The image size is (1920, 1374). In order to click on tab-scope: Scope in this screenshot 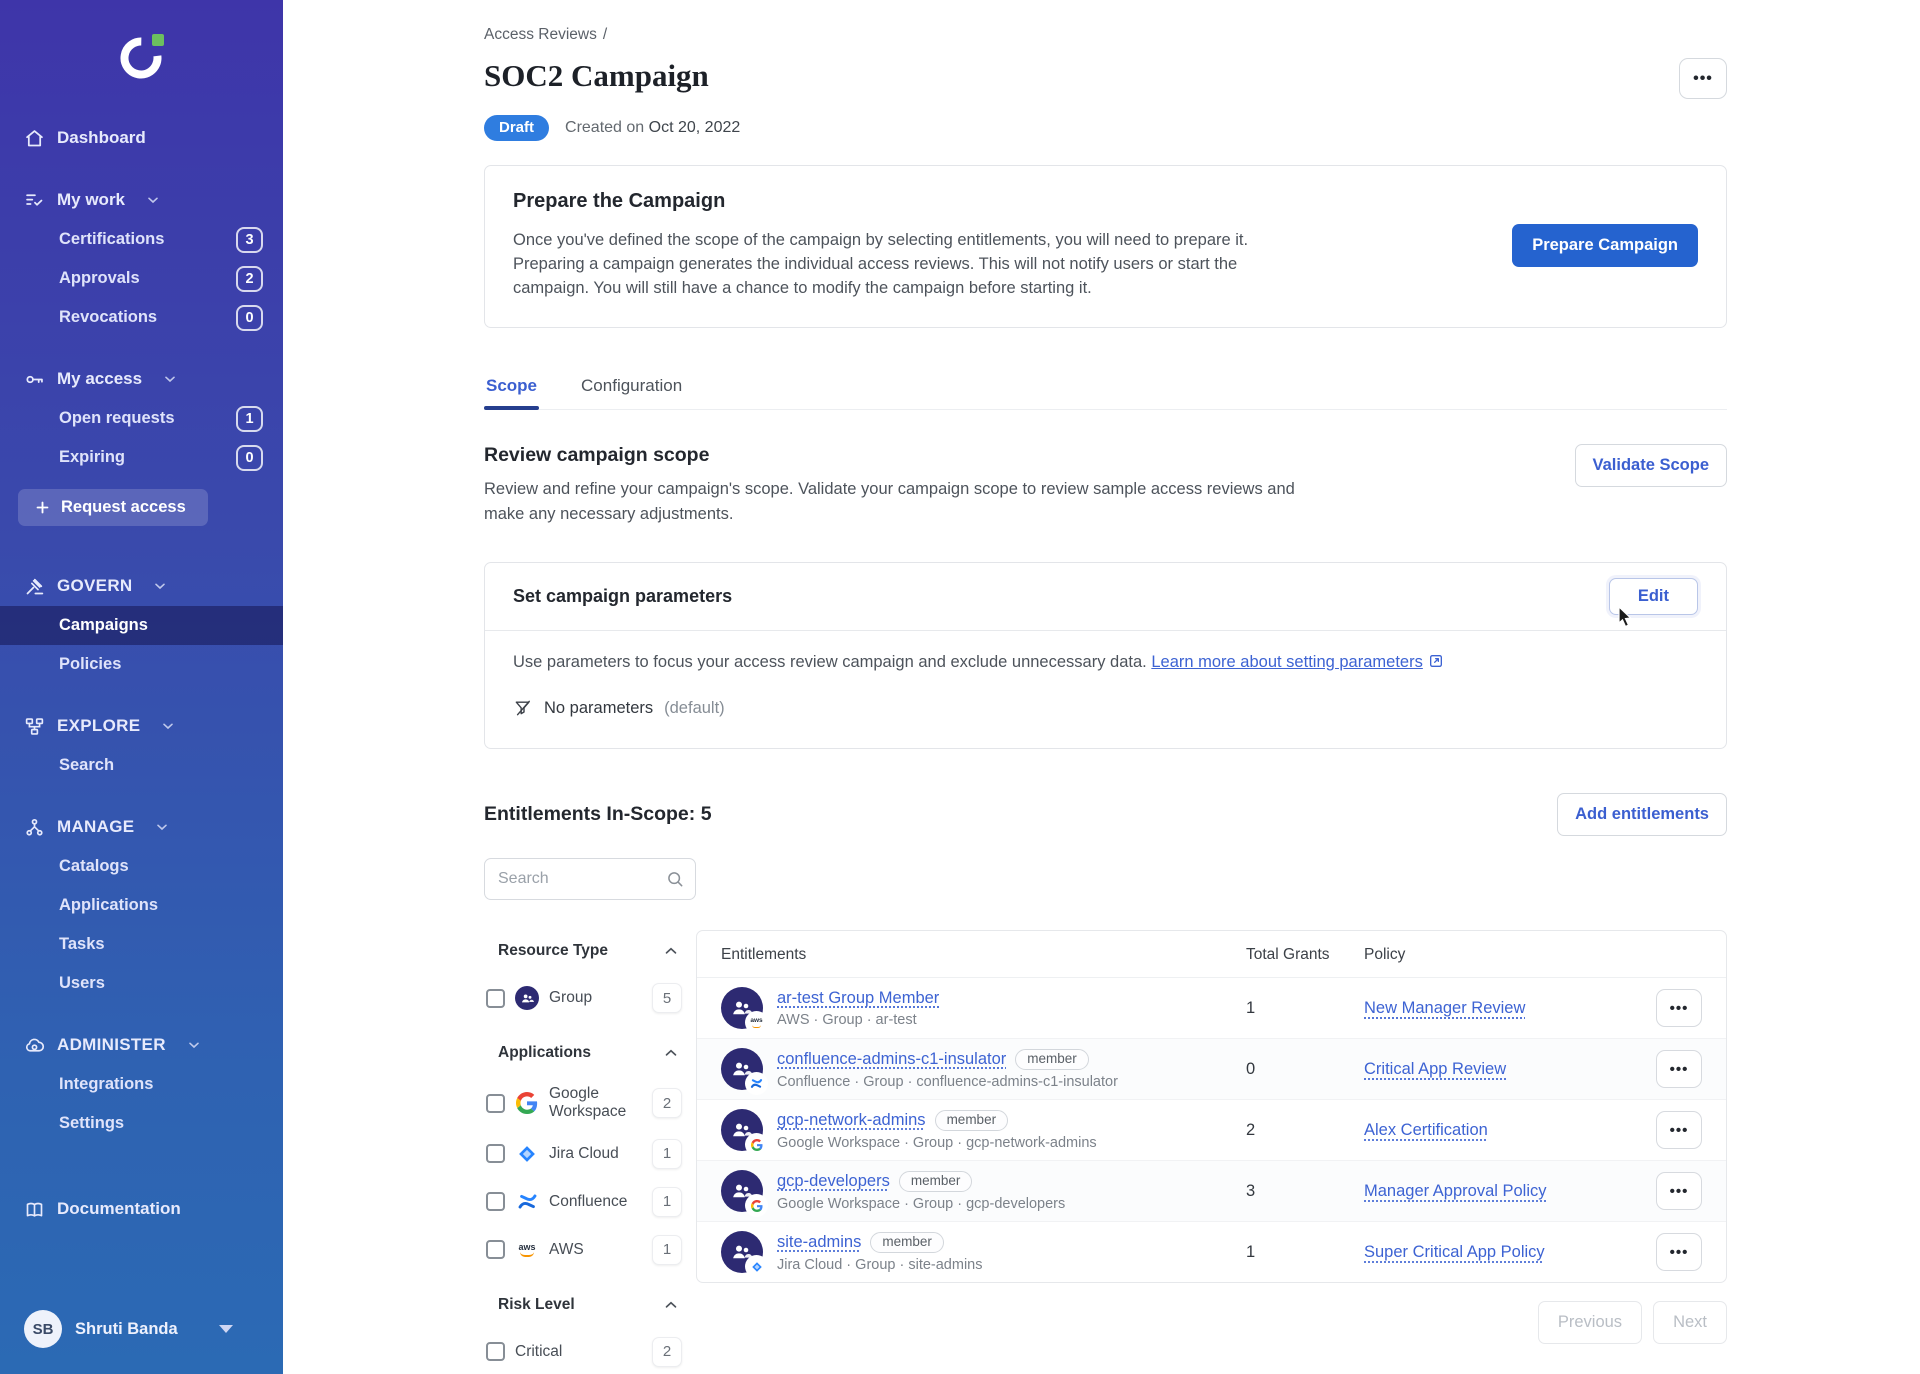, I will do `click(512, 389)`.